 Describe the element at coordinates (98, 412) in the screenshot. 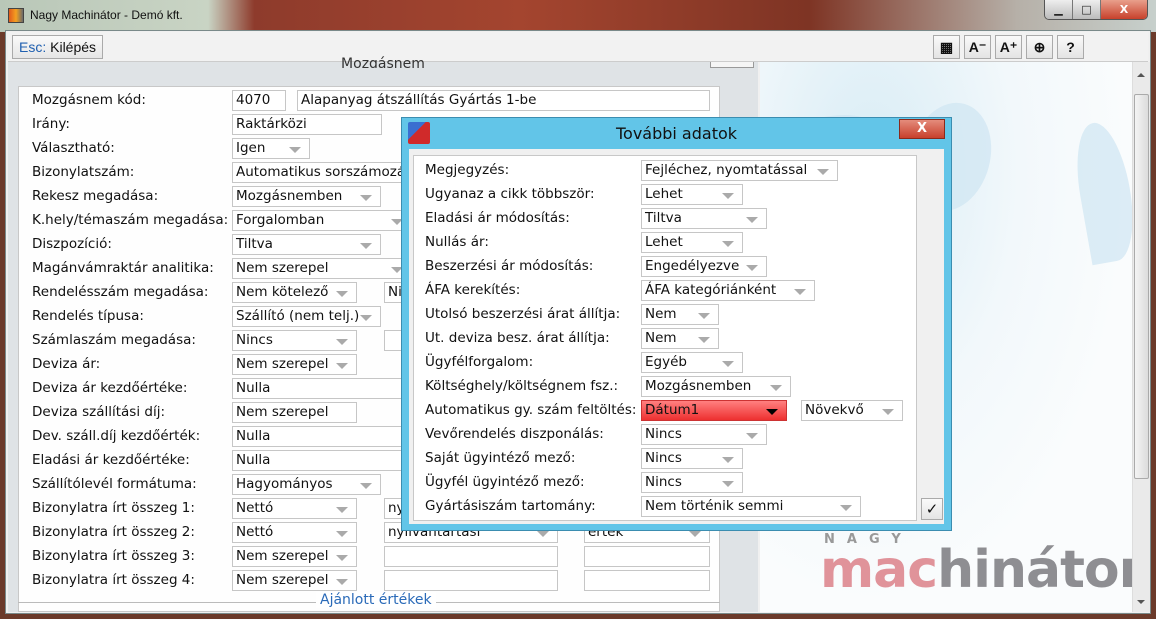

I see `field-label: Deviza szállítási díj:` at that location.